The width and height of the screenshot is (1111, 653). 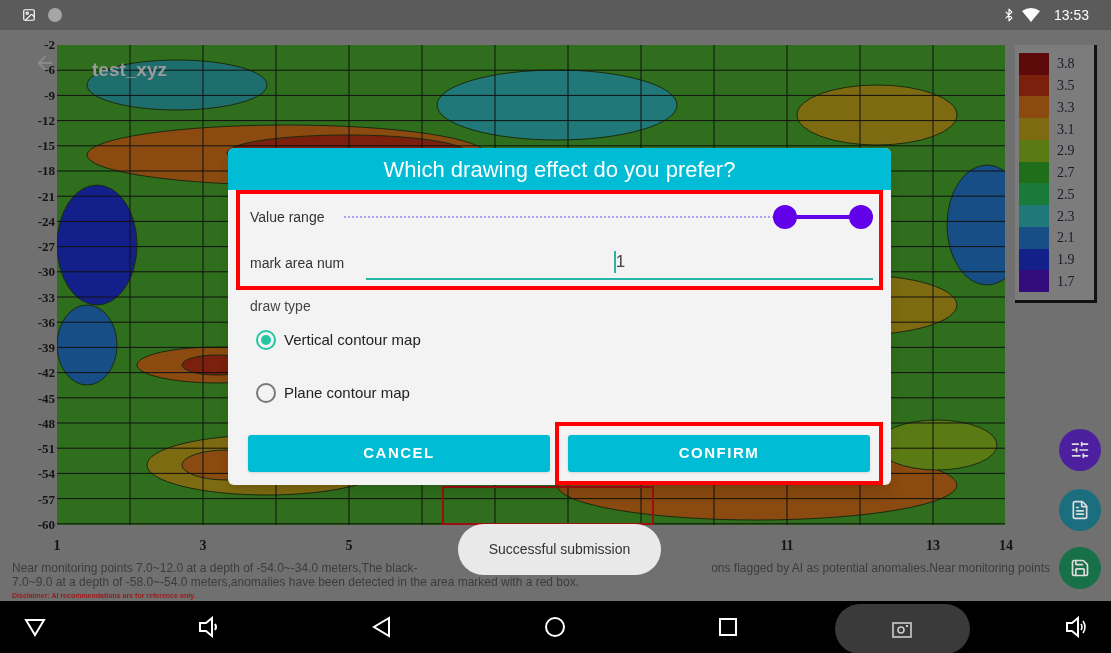 What do you see at coordinates (1066, 259) in the screenshot?
I see `legend-label: 1.9` at bounding box center [1066, 259].